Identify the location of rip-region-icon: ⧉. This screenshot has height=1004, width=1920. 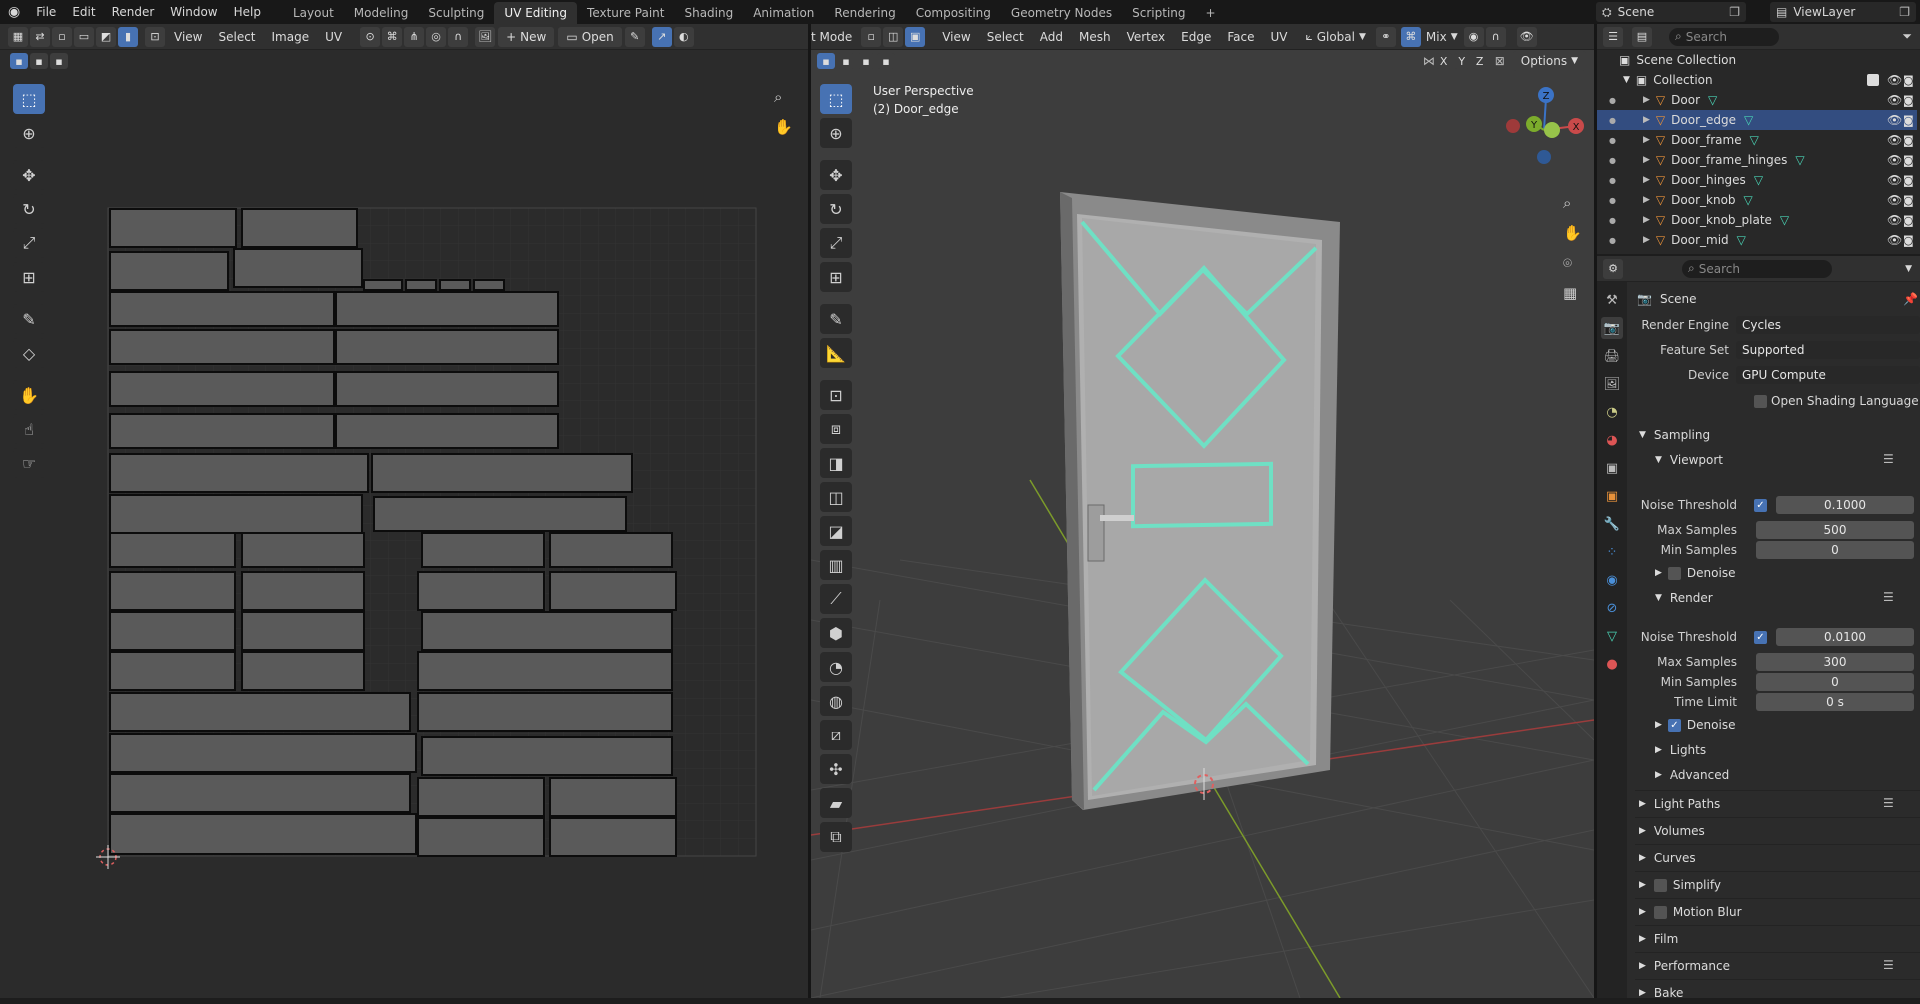
(836, 837).